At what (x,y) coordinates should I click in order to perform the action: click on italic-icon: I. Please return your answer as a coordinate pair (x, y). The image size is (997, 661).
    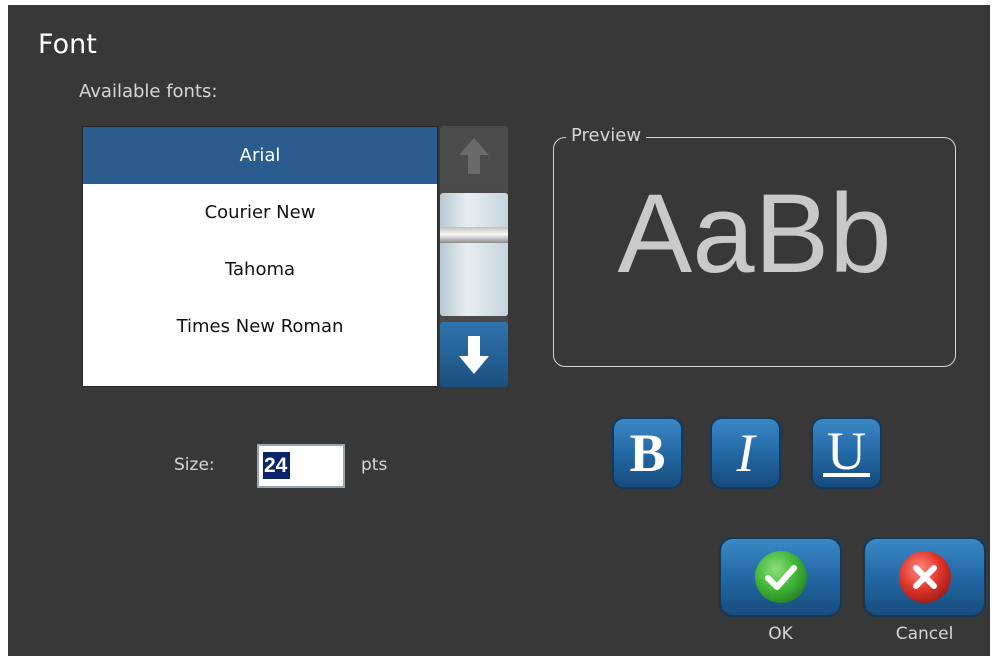
    Looking at the image, I should click on (745, 453).